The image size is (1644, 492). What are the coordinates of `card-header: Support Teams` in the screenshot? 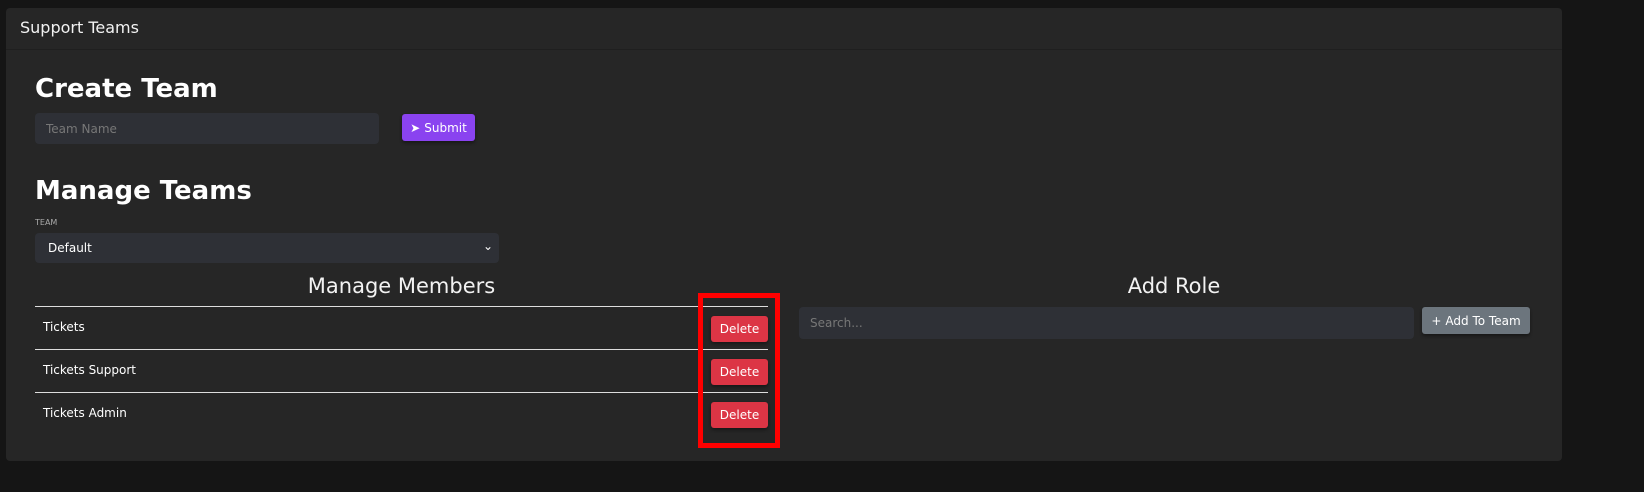 It's located at (784, 29).